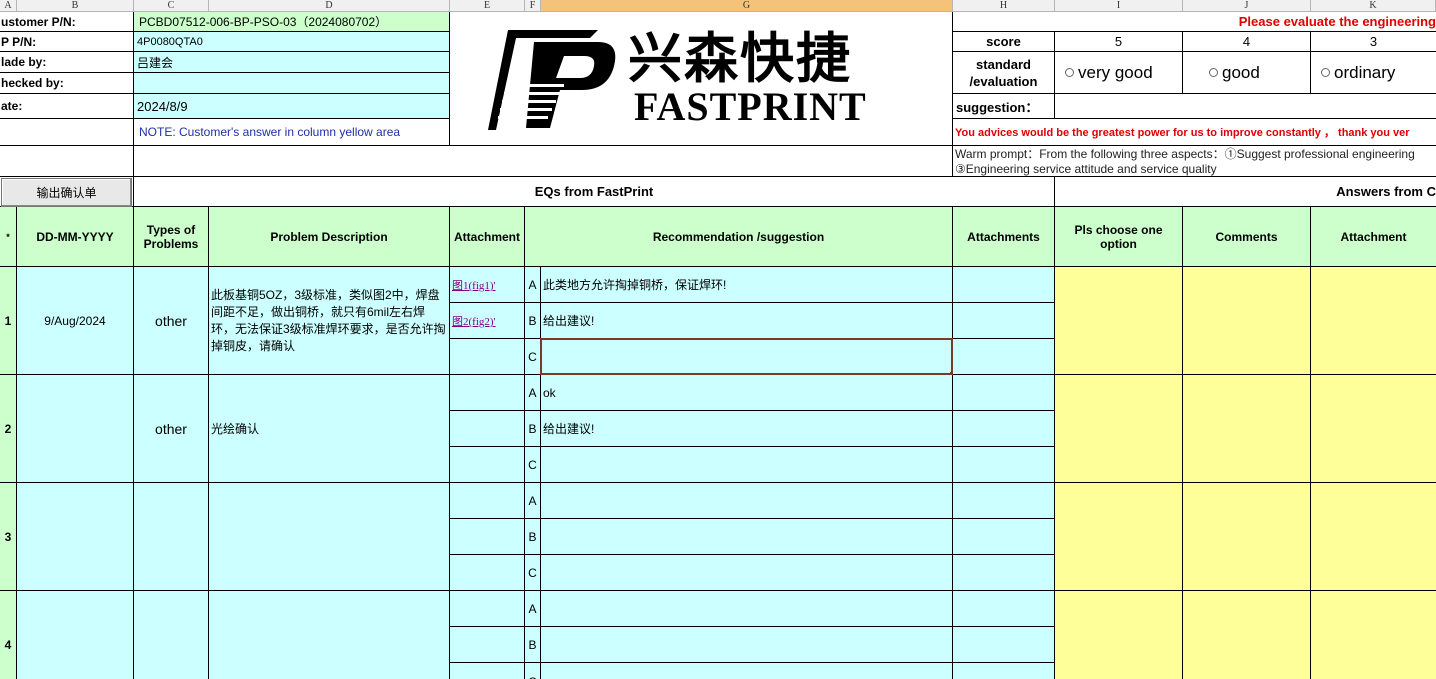 The height and width of the screenshot is (679, 1436). Describe the element at coordinates (487, 6) in the screenshot. I see `column-header-e: E` at that location.